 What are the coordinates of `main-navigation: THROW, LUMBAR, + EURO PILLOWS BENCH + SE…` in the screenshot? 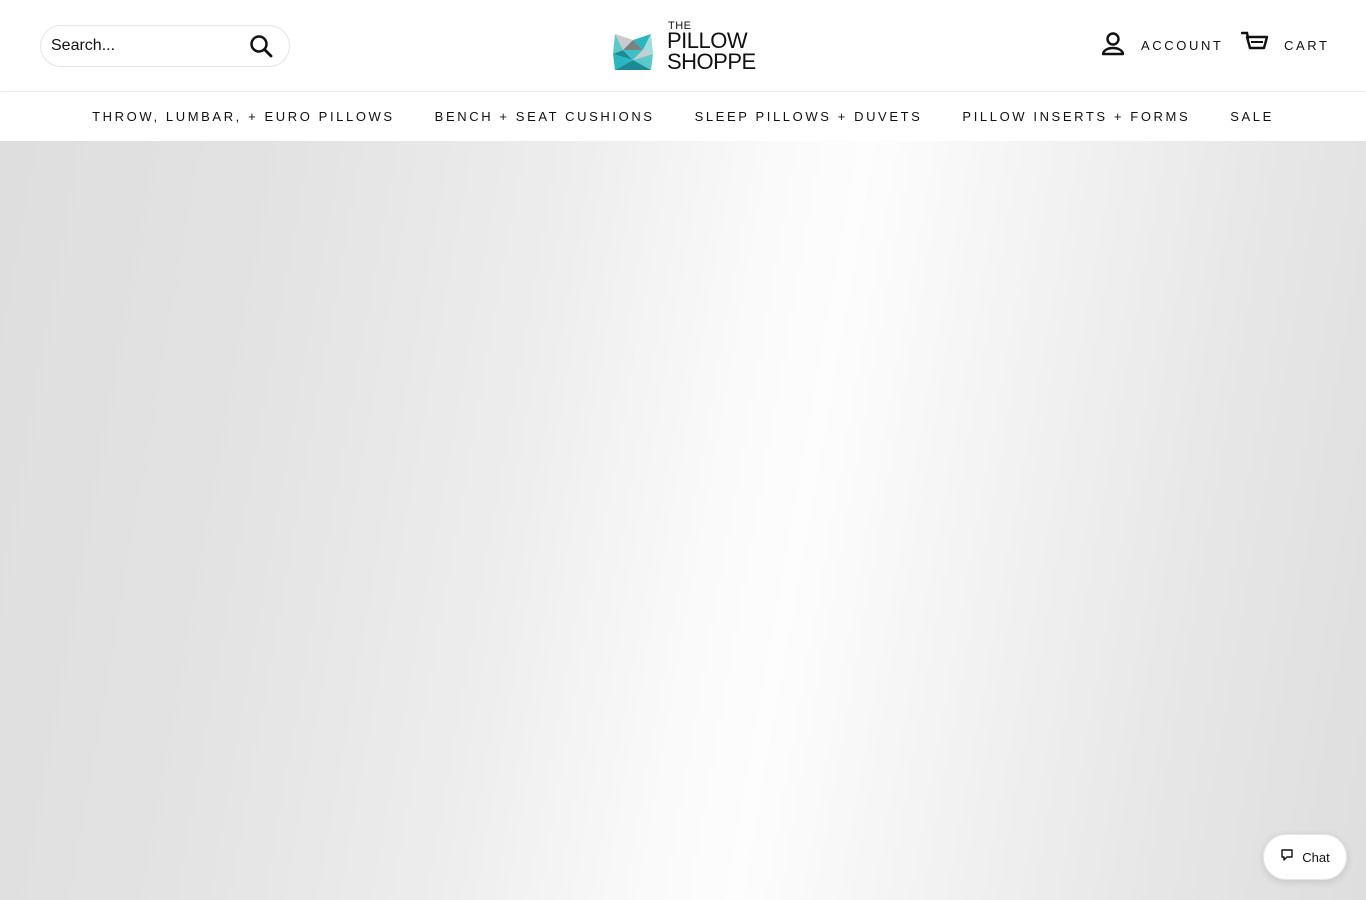 It's located at (683, 116).